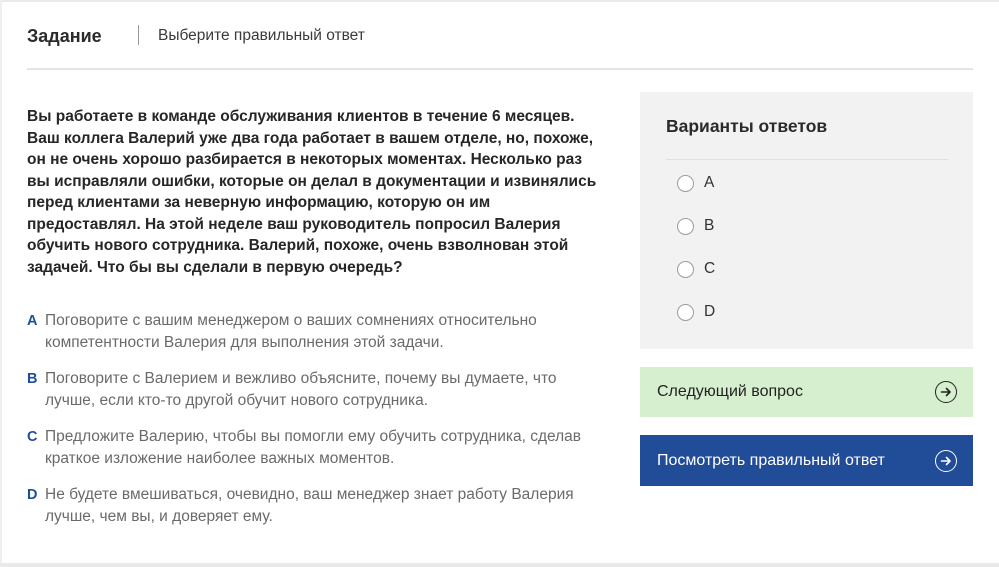 The width and height of the screenshot is (999, 567). I want to click on header-separator, so click(138, 35).